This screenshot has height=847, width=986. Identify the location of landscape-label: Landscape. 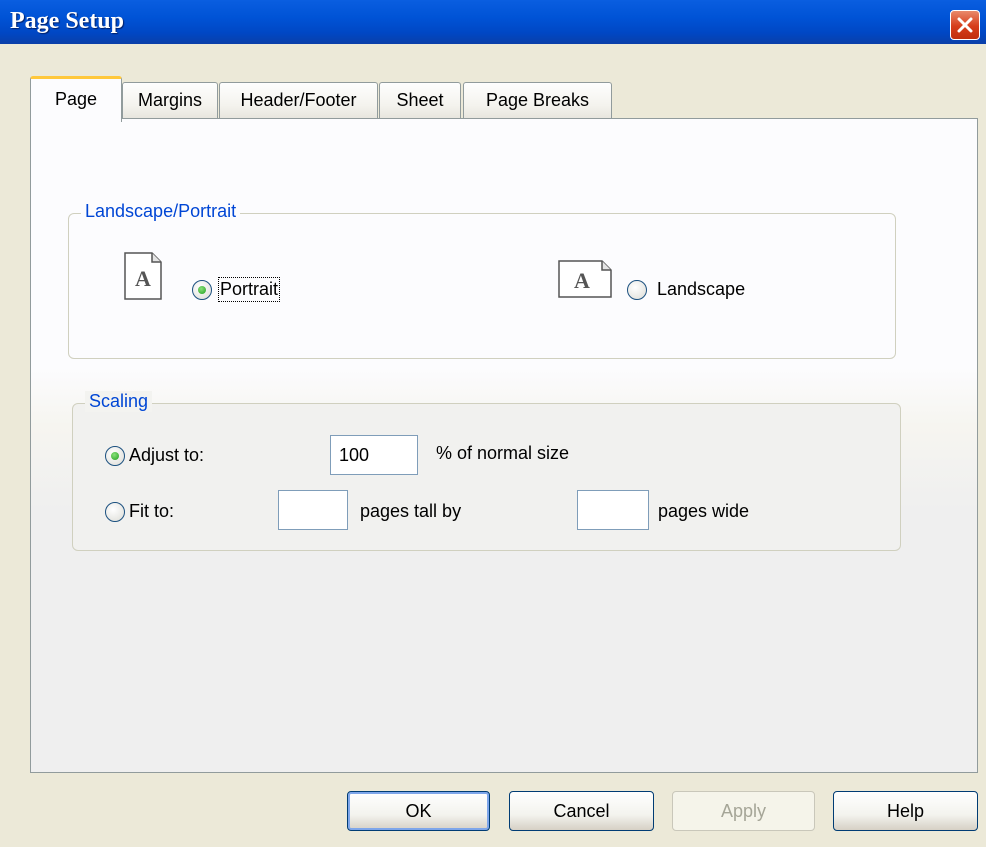
(701, 289).